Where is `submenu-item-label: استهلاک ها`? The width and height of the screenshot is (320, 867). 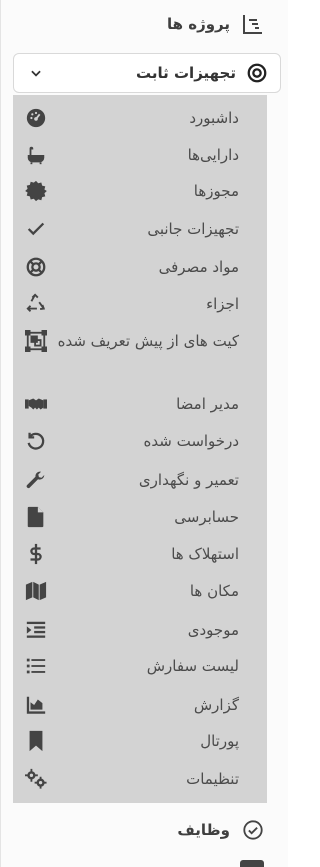
submenu-item-label: استهلاک ها is located at coordinates (205, 554).